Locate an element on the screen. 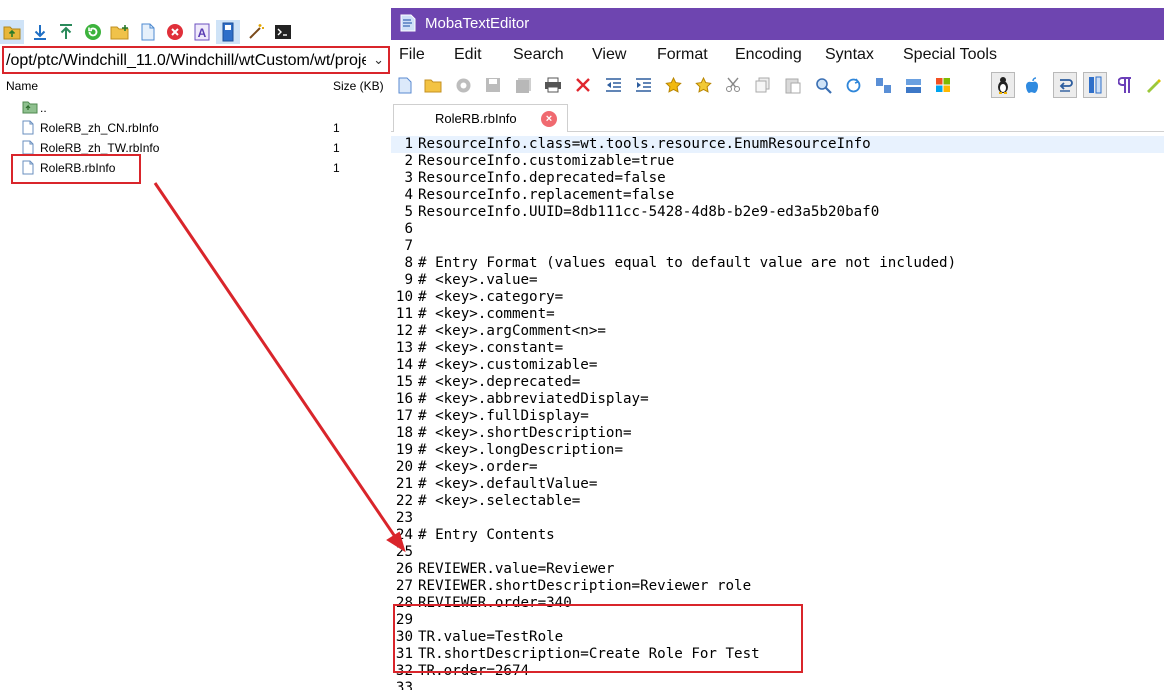  unindent-icon is located at coordinates (613, 85).